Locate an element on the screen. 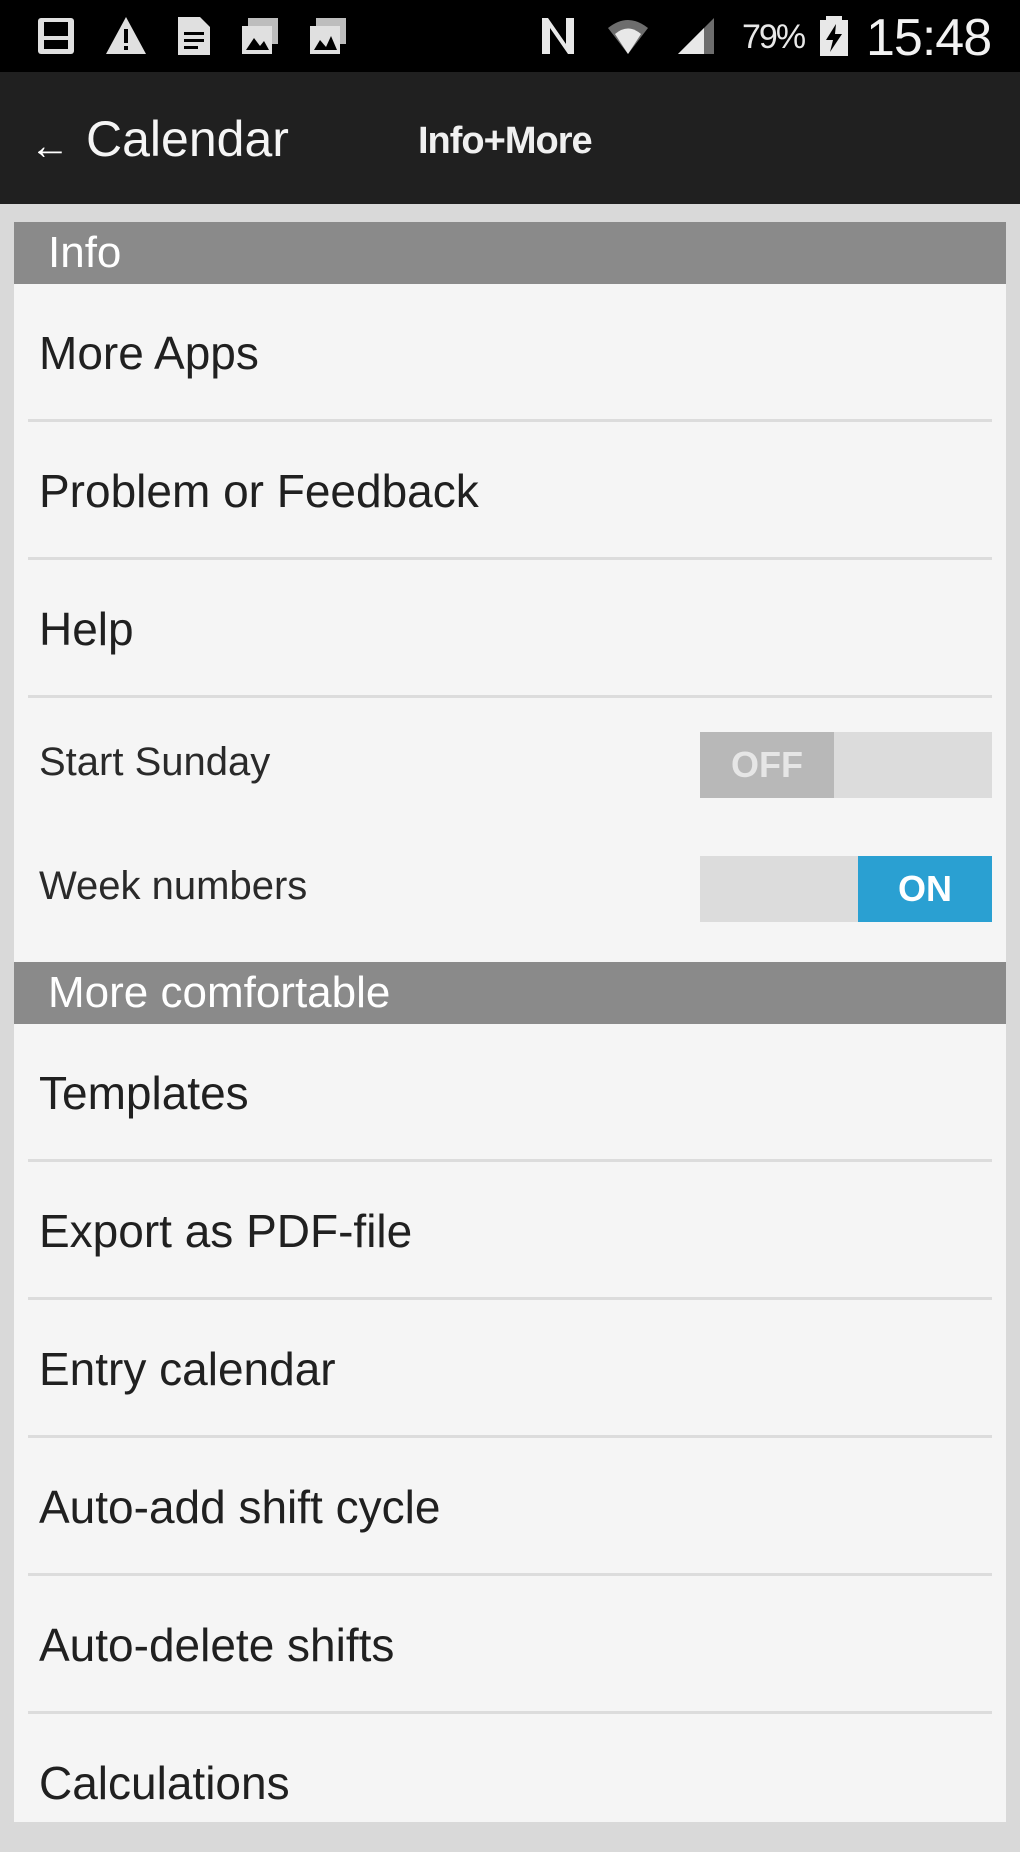 Image resolution: width=1020 pixels, height=1852 pixels. clock: 15:48 is located at coordinates (929, 38).